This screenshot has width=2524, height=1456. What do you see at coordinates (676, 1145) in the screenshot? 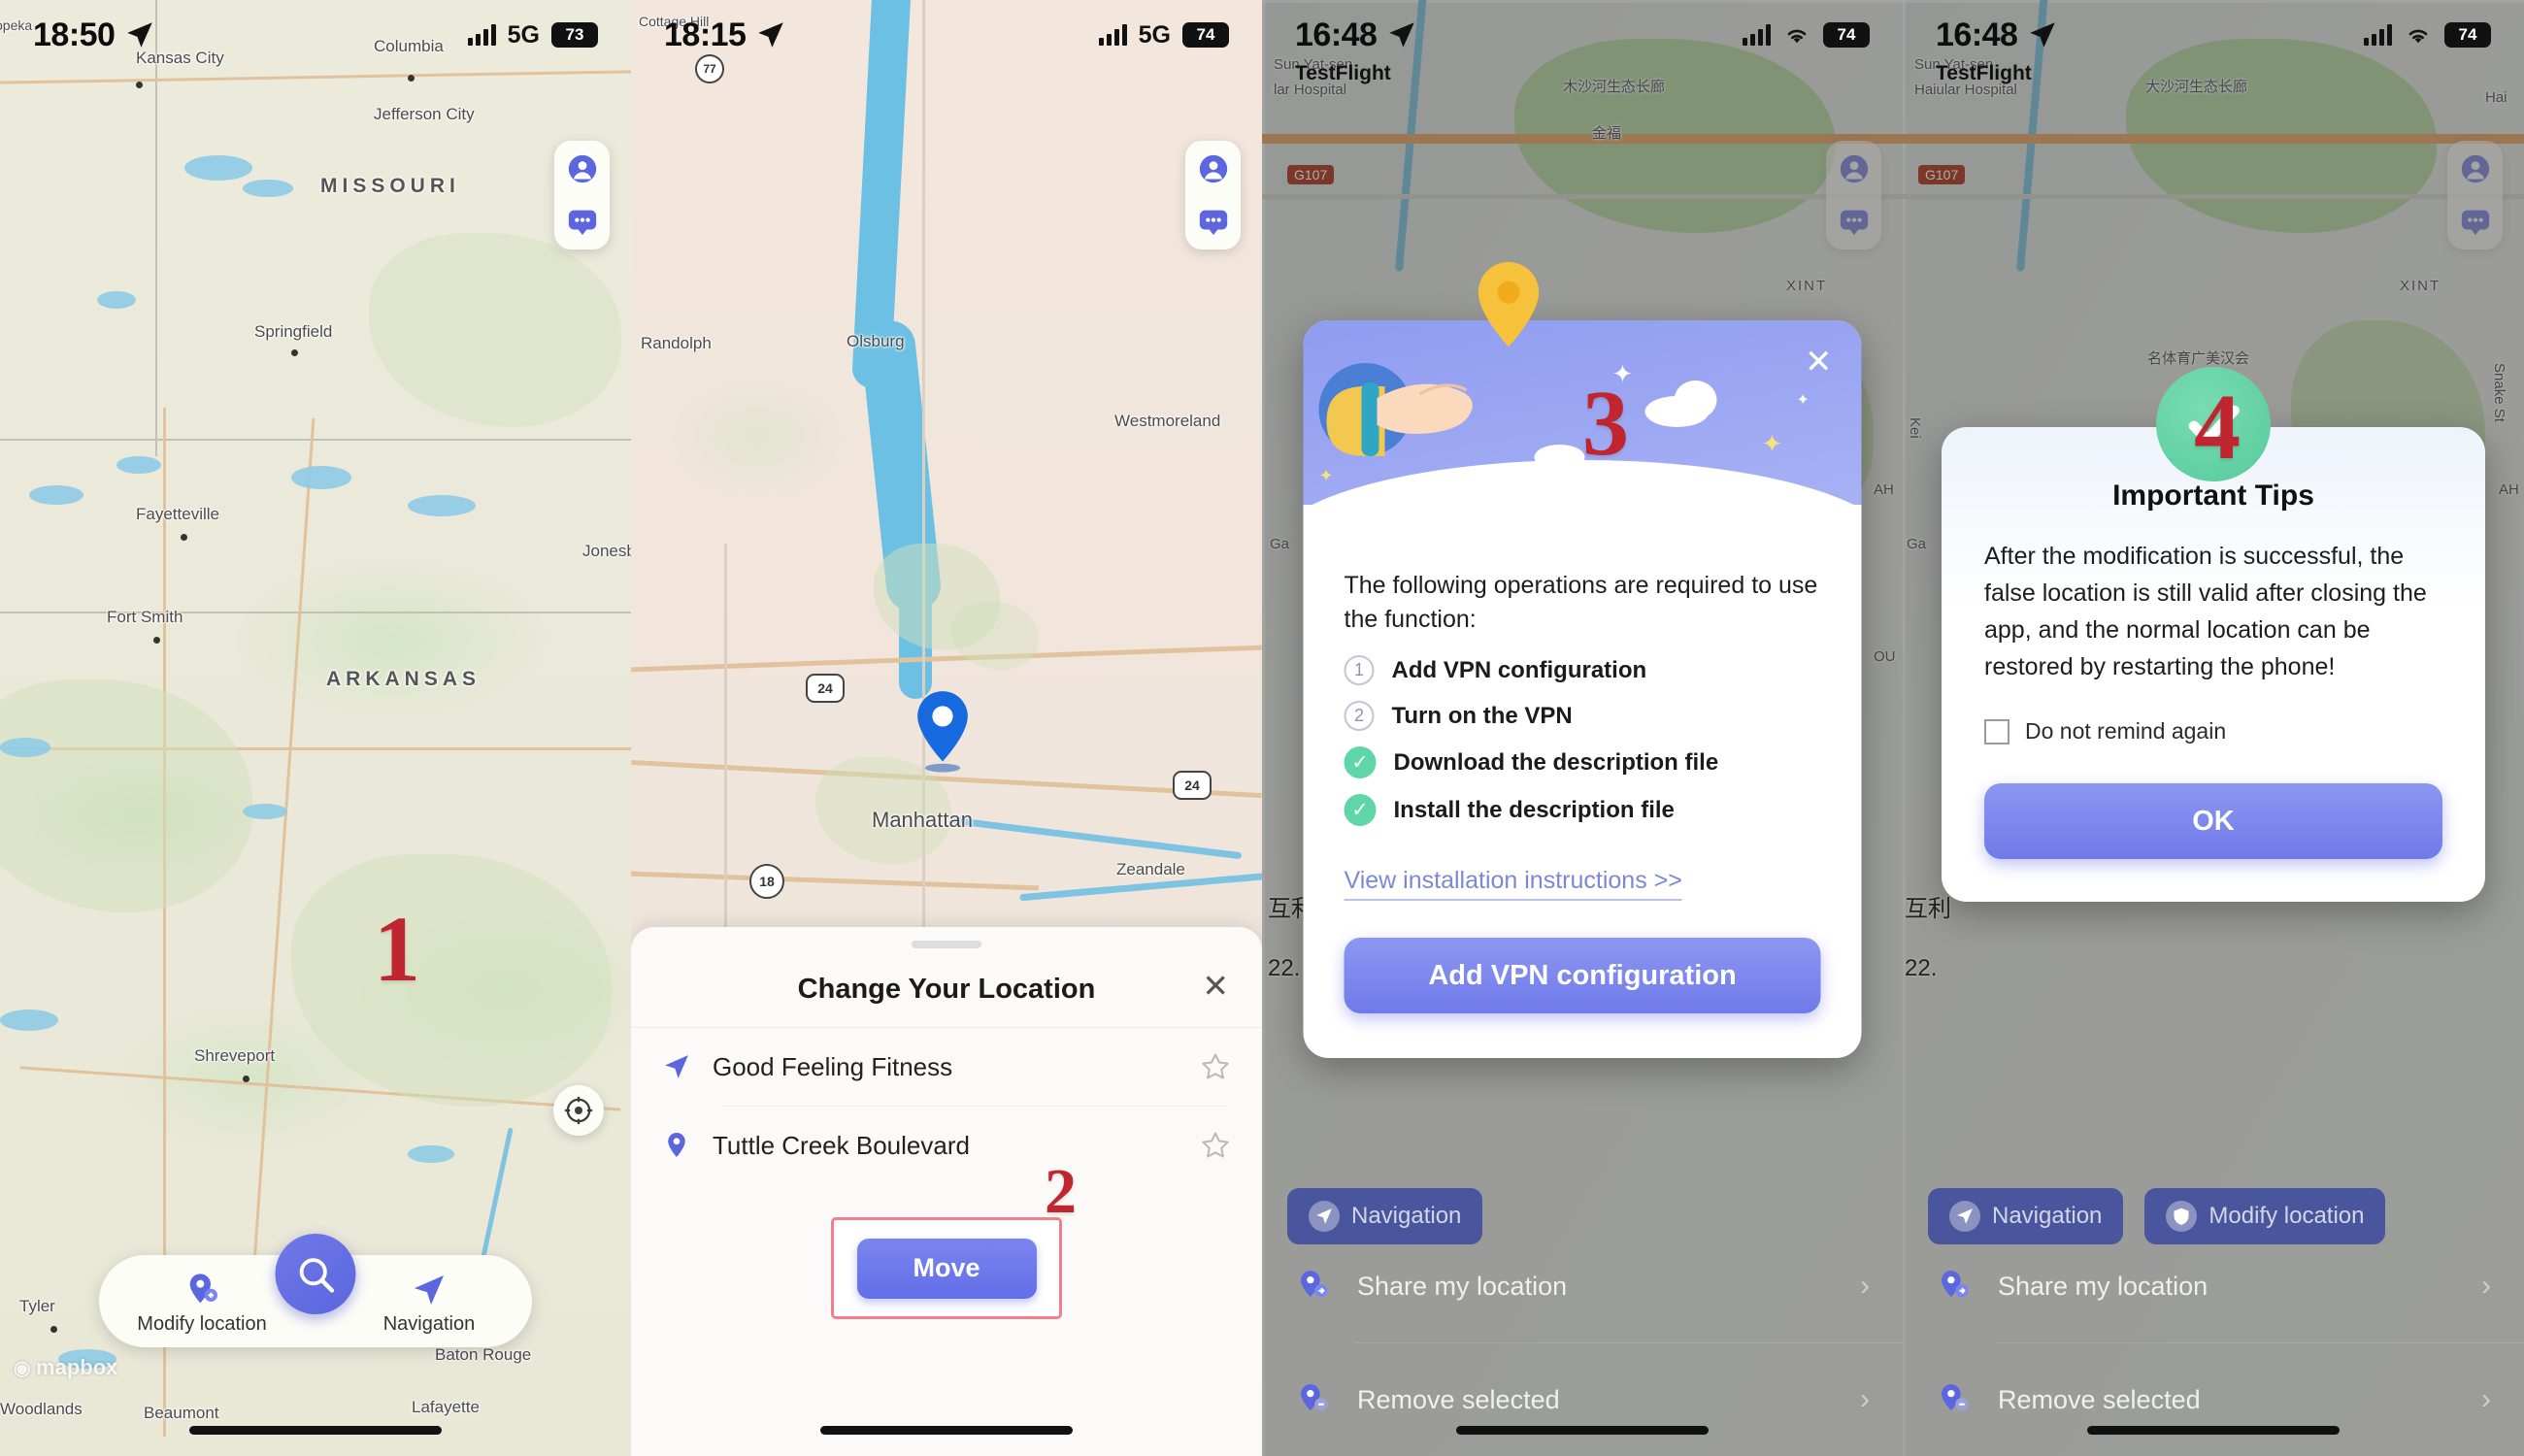
I see `location-pin-icon` at bounding box center [676, 1145].